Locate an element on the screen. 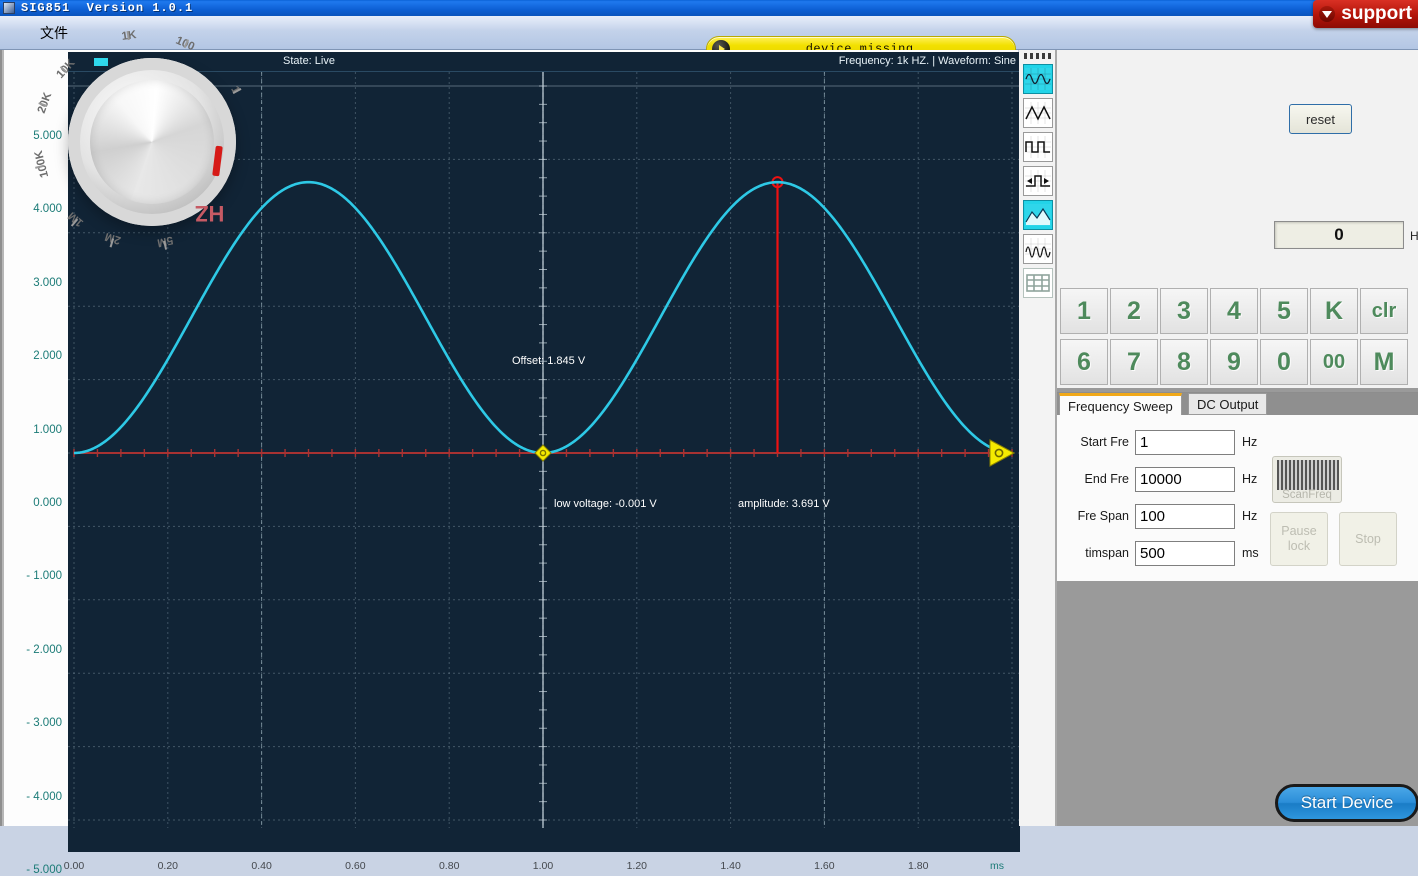 Image resolution: width=1418 pixels, height=876 pixels. key-0: 0 is located at coordinates (1284, 362).